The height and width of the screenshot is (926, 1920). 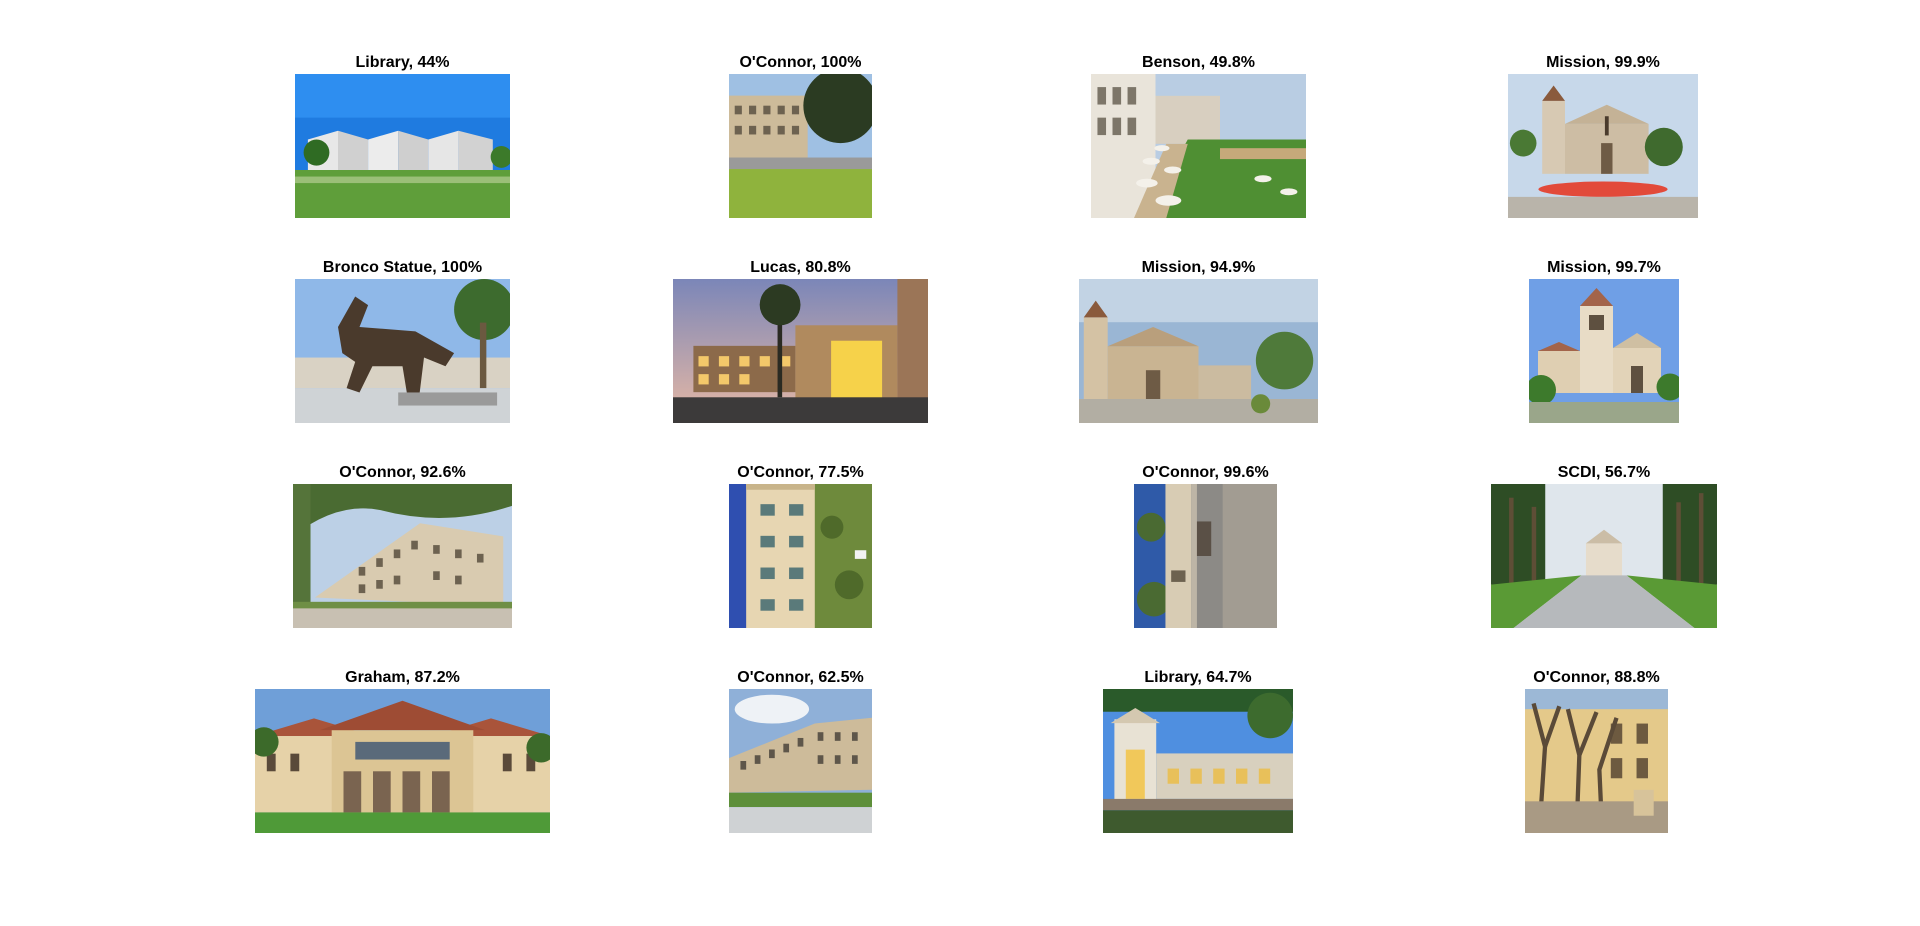 I want to click on tile-13: Graham, 87.2%, so click(x=402, y=751).